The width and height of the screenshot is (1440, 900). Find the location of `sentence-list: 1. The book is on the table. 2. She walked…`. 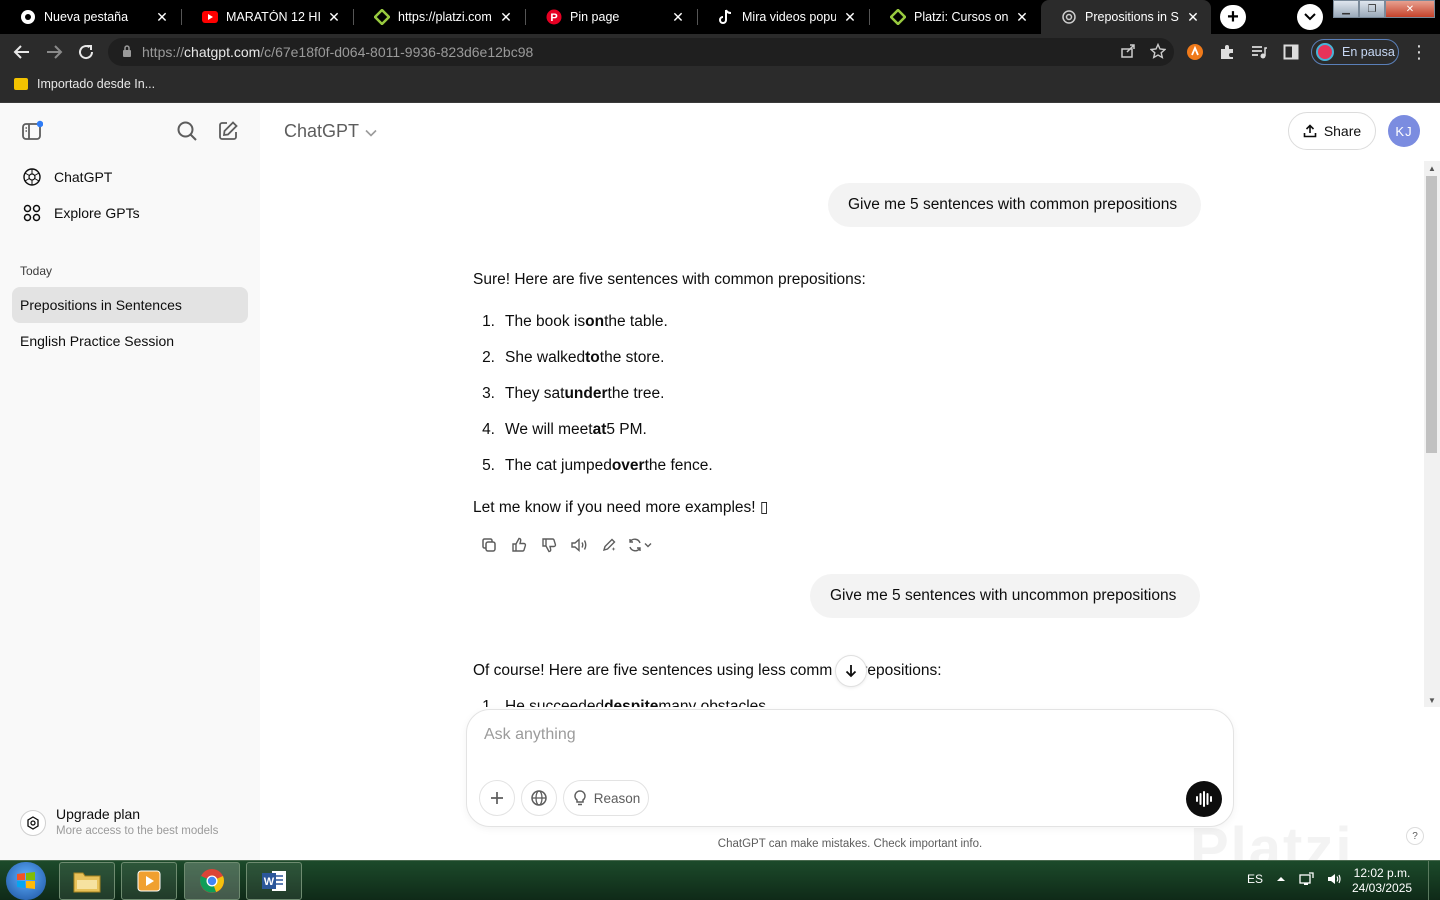

sentence-list: 1. The book is on the table. 2. She walked… is located at coordinates (669, 394).